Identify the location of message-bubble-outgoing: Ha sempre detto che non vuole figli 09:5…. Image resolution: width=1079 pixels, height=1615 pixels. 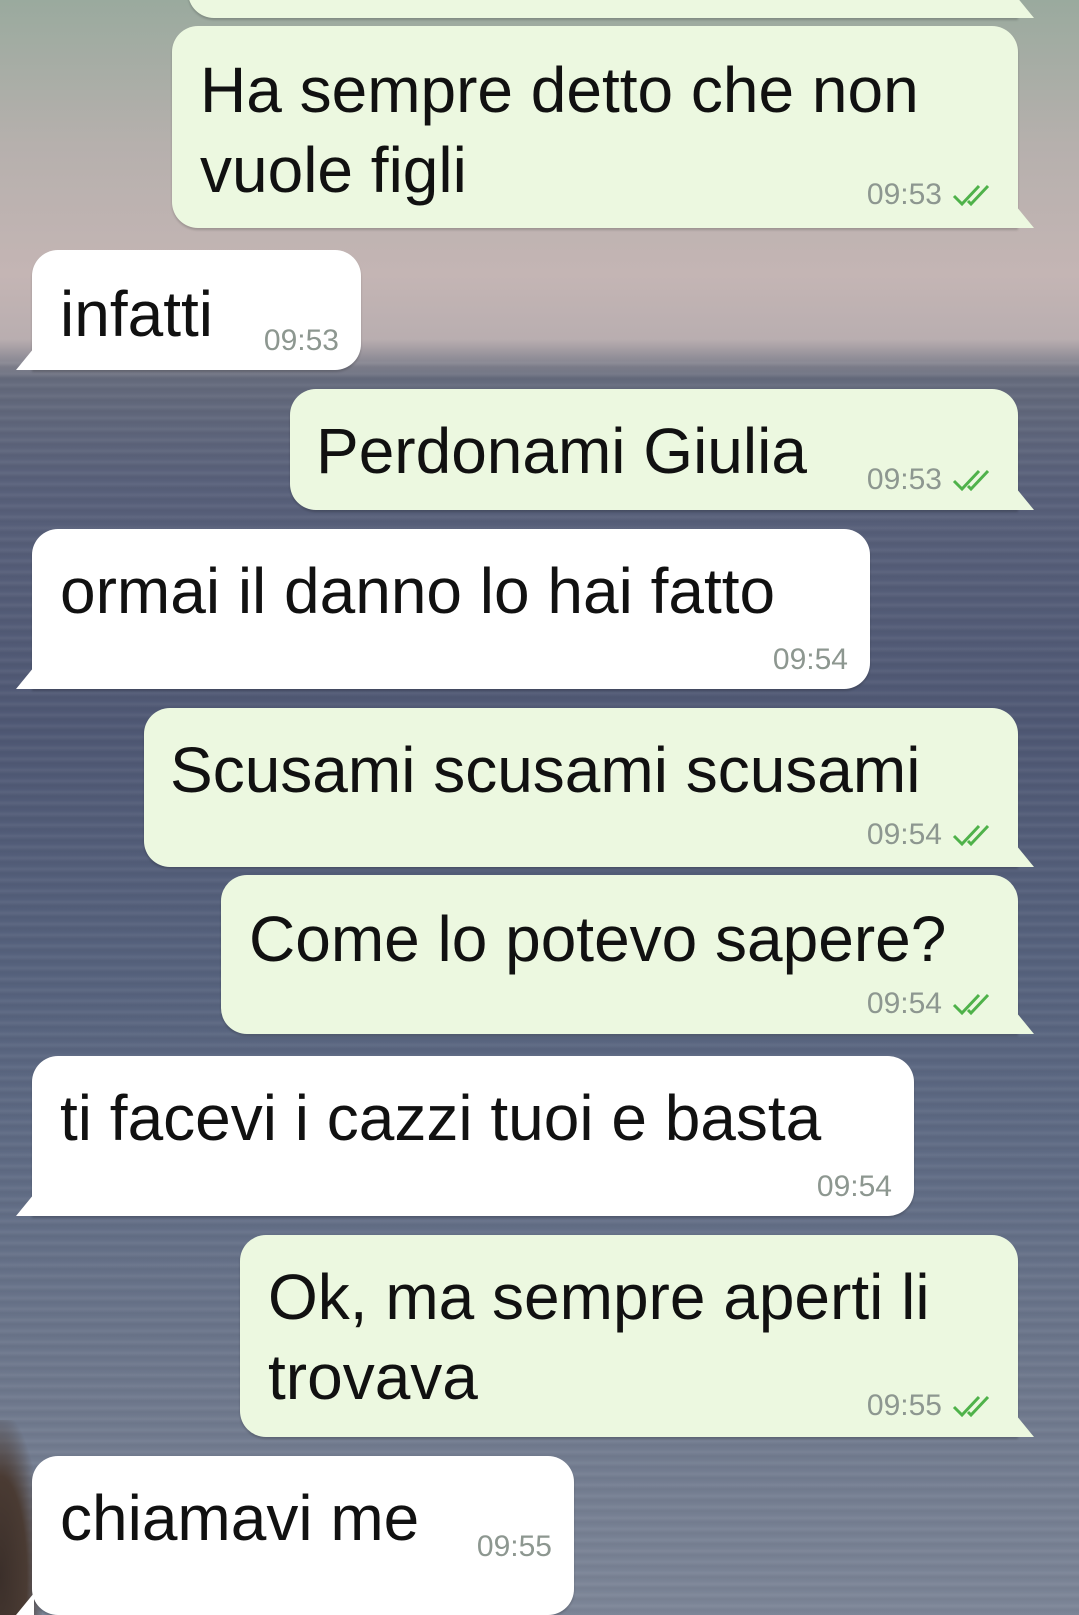
(603, 127).